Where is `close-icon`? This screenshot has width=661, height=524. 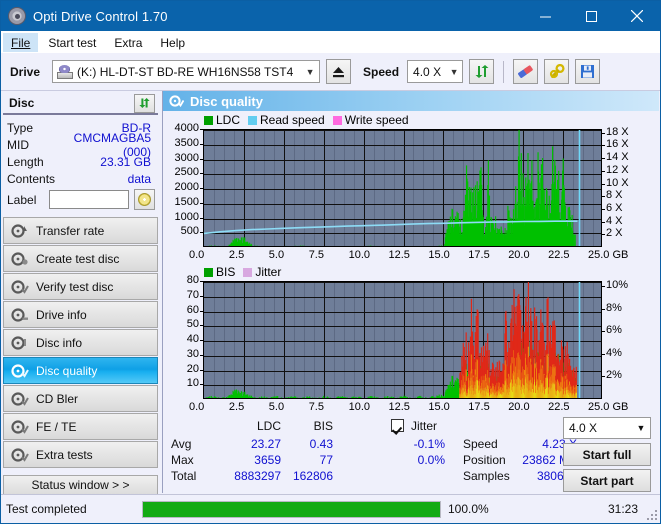
close-icon is located at coordinates (637, 16).